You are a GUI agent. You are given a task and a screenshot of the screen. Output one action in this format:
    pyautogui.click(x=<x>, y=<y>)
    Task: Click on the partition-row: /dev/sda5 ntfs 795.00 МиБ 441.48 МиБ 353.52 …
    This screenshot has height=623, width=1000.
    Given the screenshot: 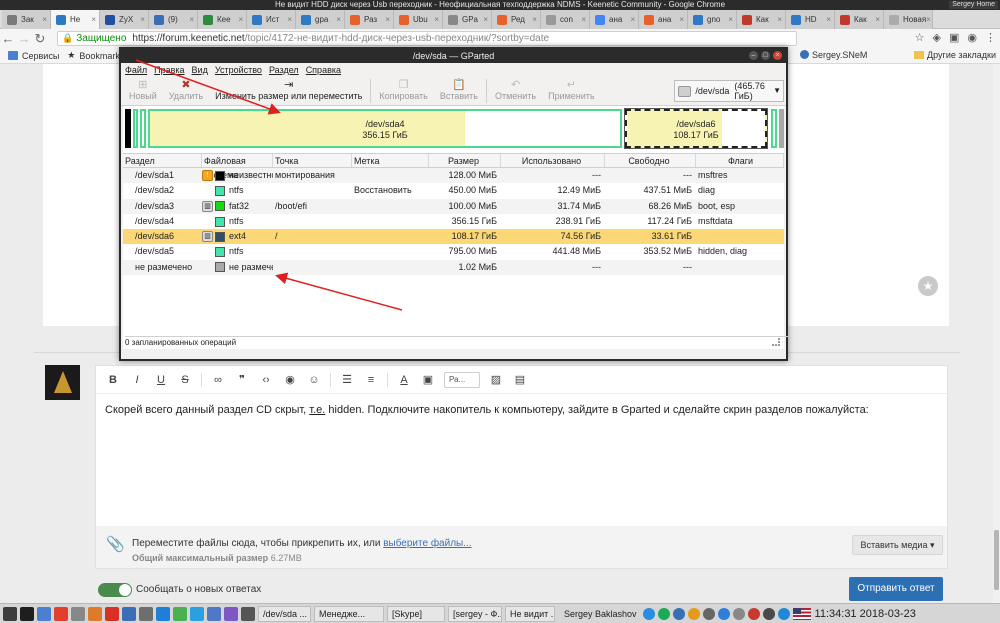 What is the action you would take?
    pyautogui.click(x=453, y=251)
    